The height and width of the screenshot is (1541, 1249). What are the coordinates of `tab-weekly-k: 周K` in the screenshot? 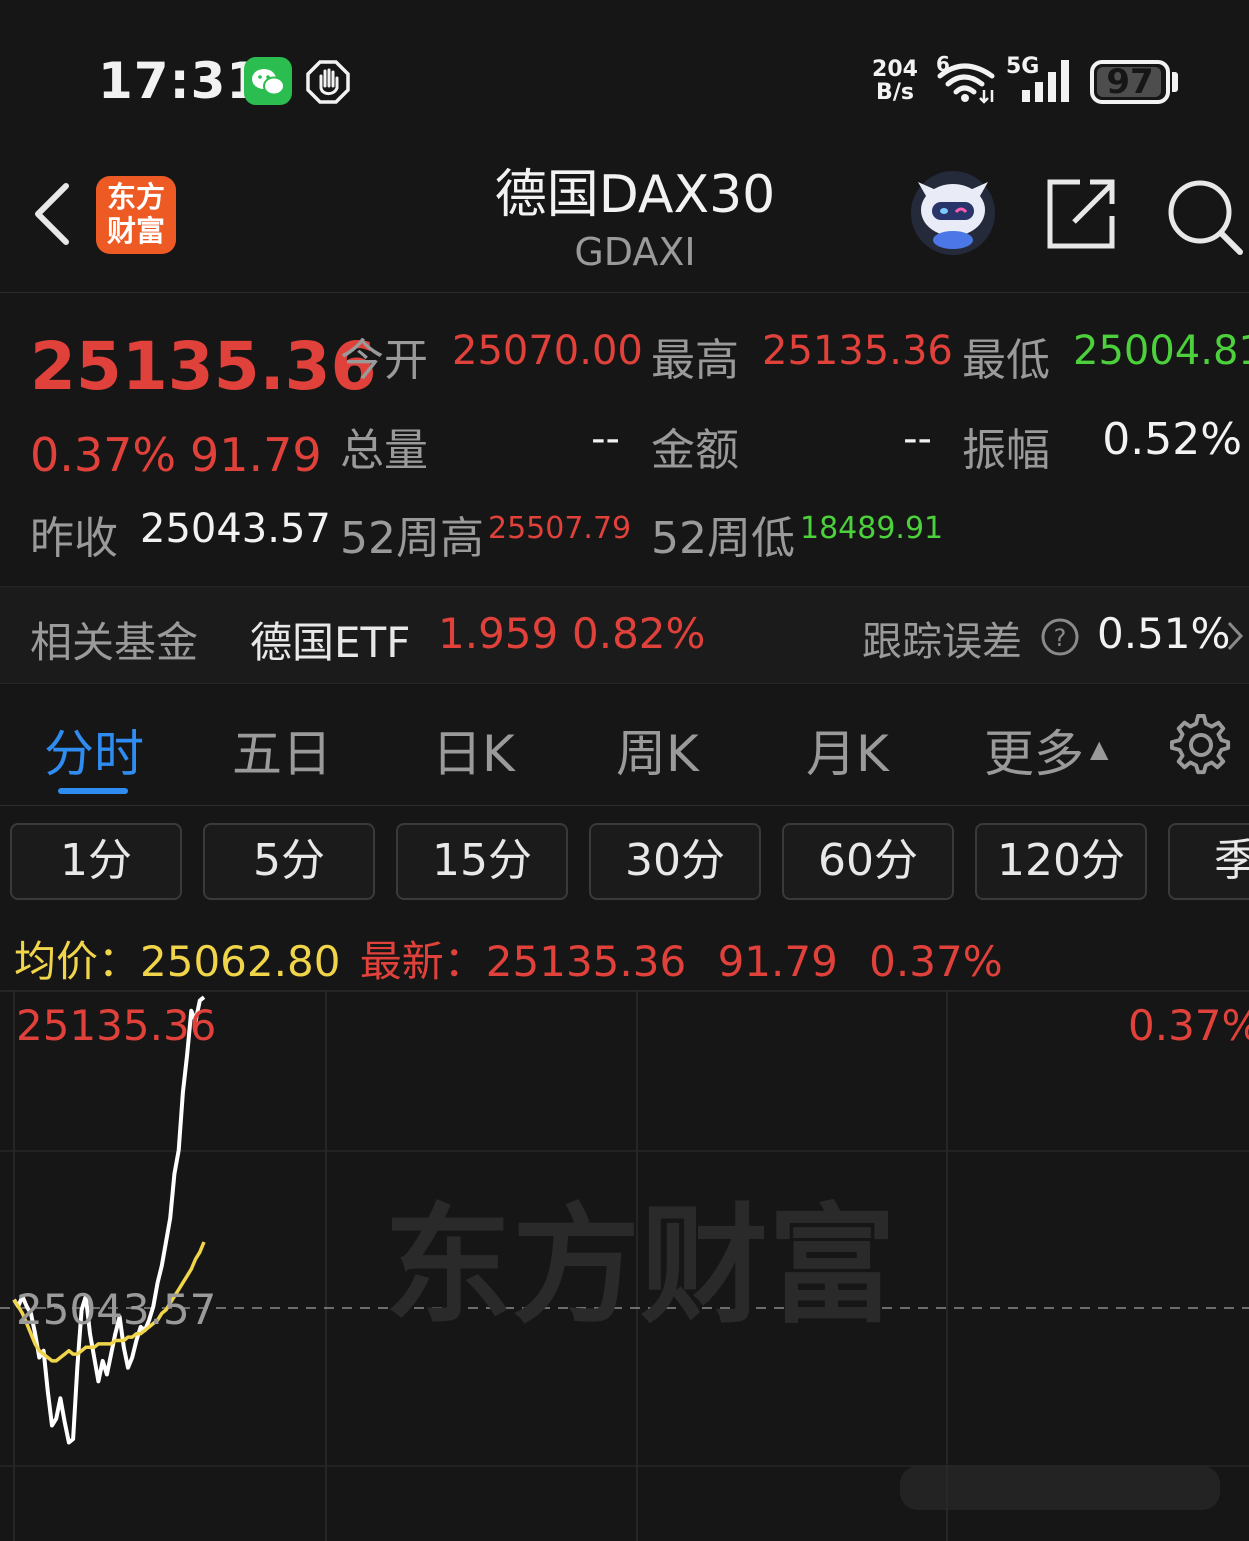 It's located at (657, 750).